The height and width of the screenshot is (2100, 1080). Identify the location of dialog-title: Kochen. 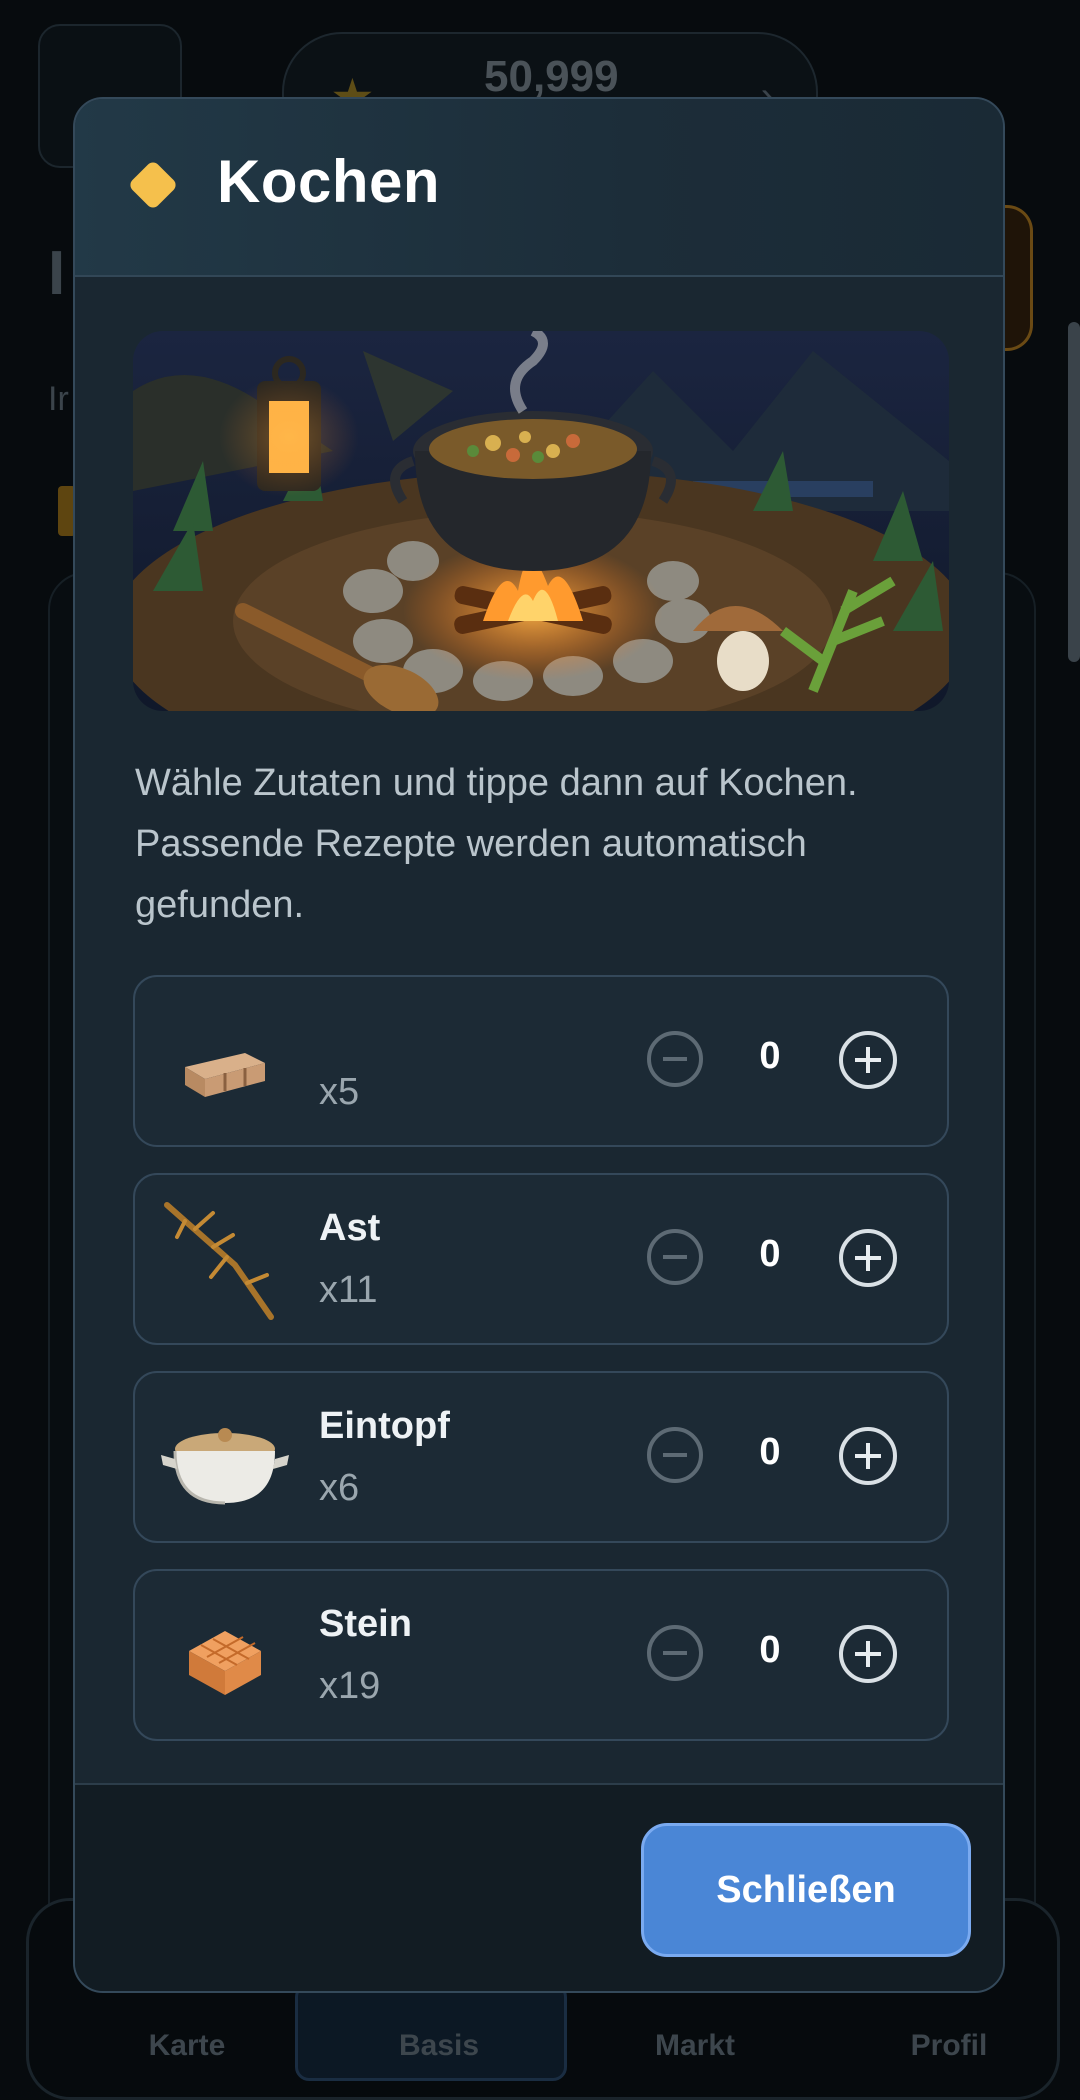
(329, 181).